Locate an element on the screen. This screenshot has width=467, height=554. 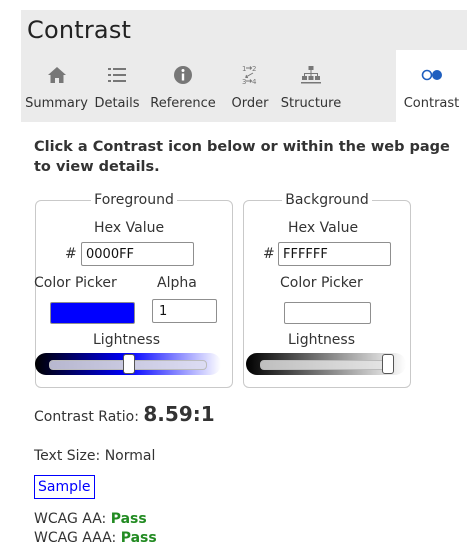
tab-order: 1 2 3 4 Order is located at coordinates (250, 86).